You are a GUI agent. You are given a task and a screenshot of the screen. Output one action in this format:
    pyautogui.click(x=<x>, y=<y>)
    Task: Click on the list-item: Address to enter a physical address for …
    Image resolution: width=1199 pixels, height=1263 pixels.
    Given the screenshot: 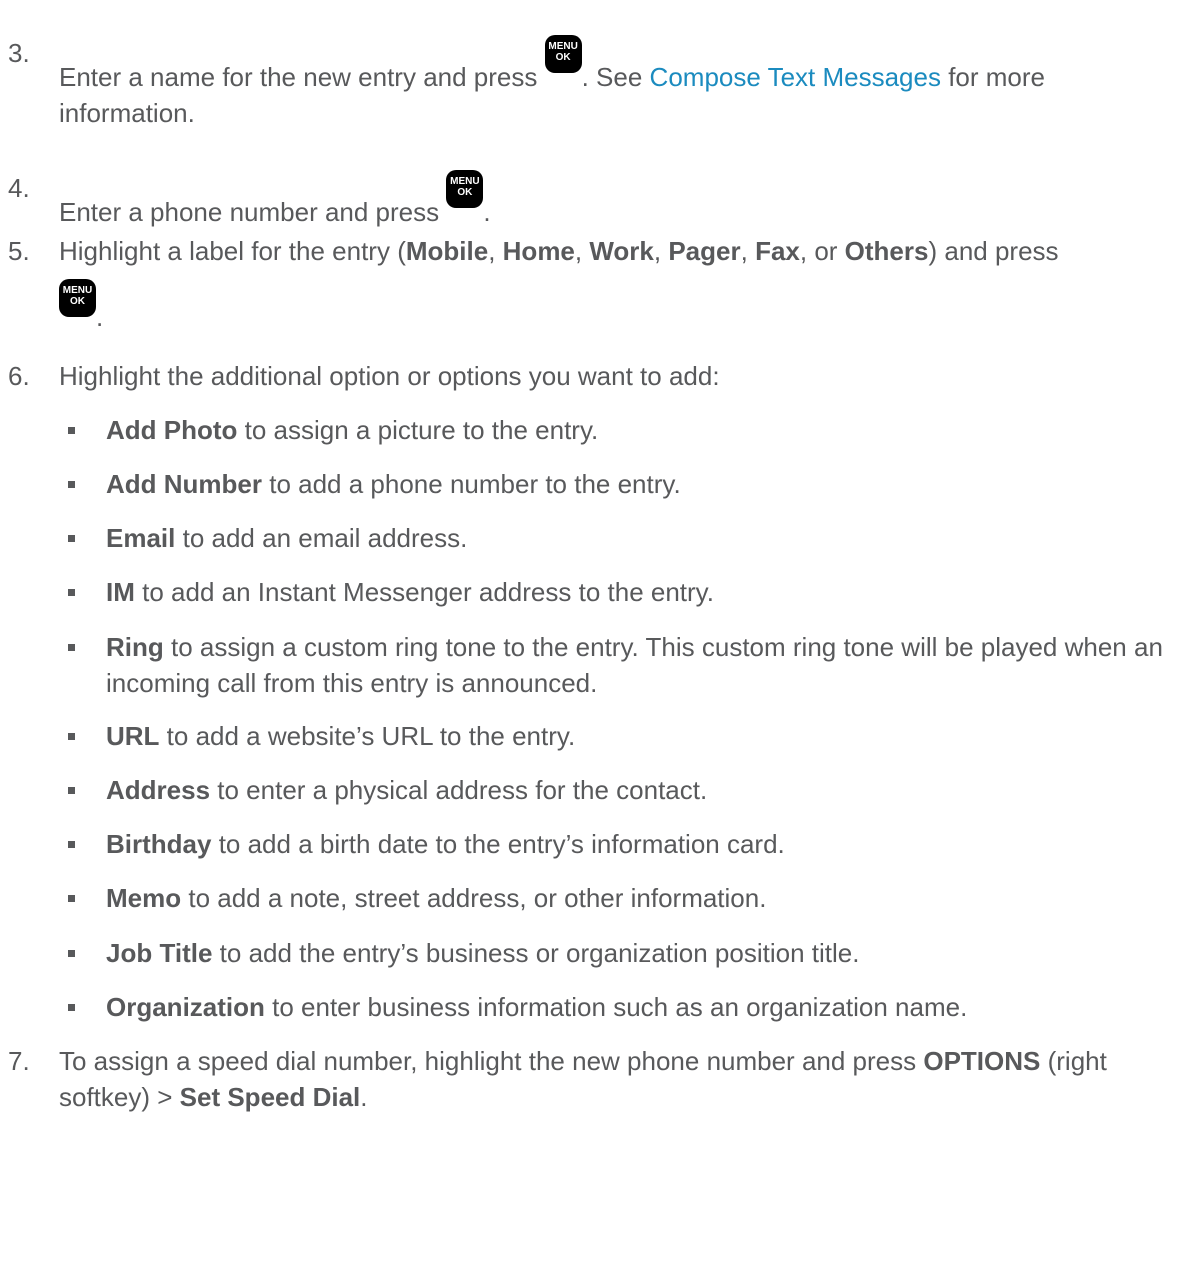 What is the action you would take?
    pyautogui.click(x=629, y=790)
    